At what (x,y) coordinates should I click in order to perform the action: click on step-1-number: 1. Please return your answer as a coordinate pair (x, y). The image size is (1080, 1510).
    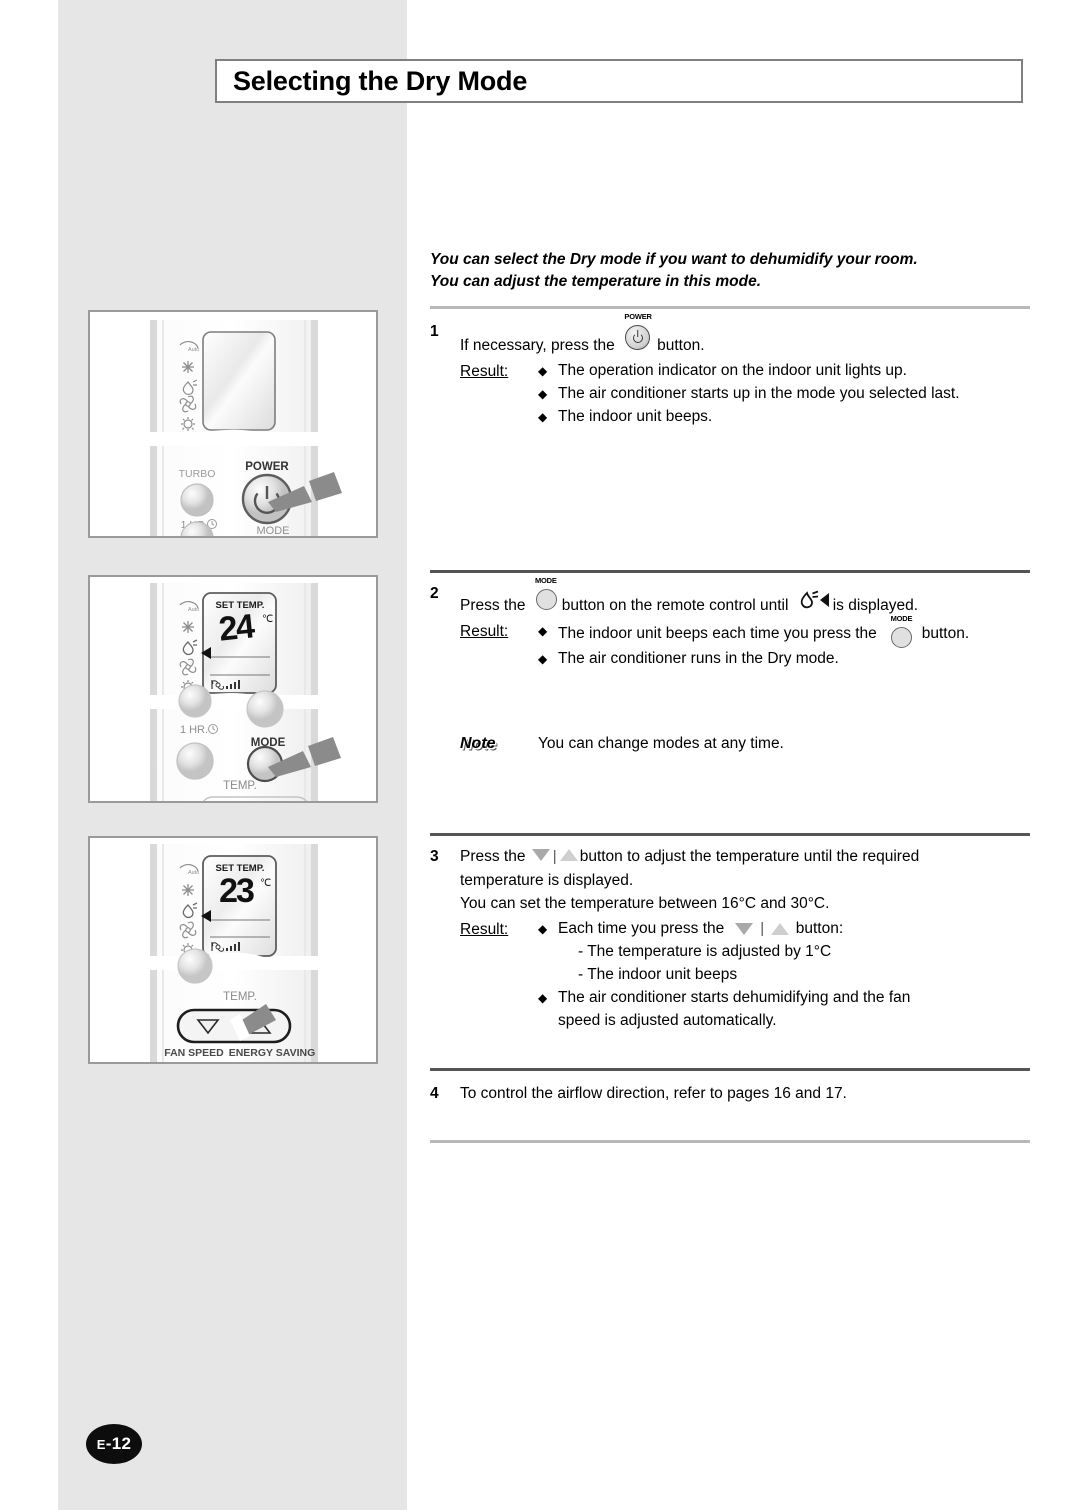
    Looking at the image, I should click on (434, 331).